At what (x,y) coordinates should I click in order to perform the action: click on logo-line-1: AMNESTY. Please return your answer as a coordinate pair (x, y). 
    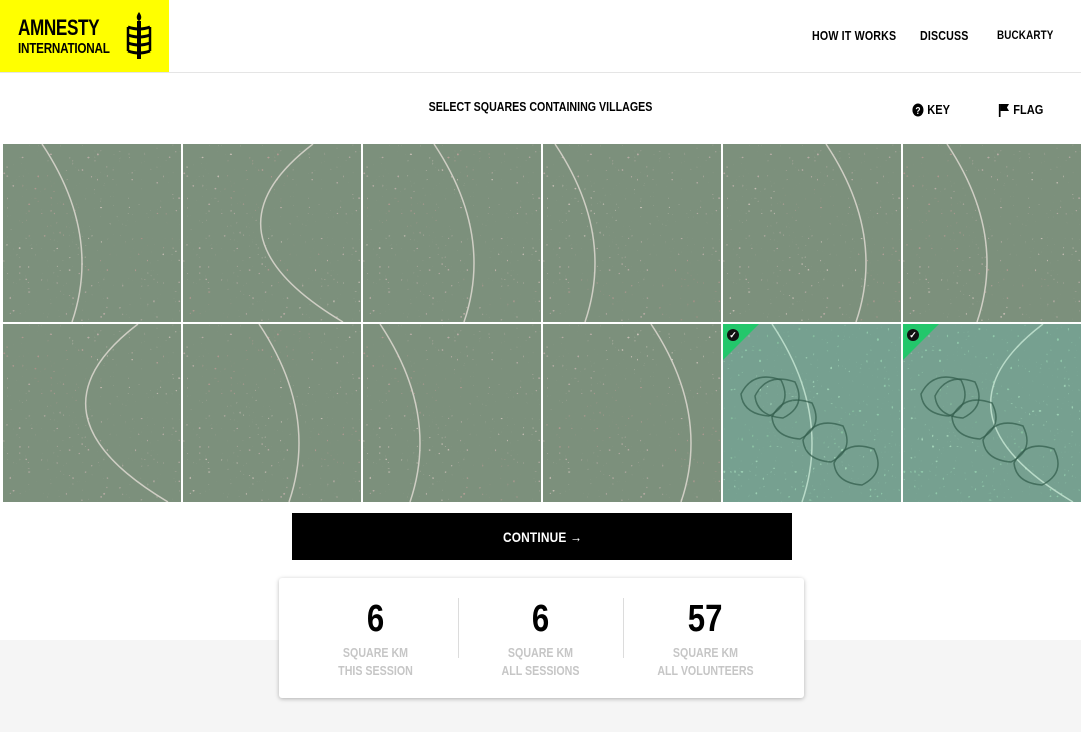
    Looking at the image, I should click on (59, 27).